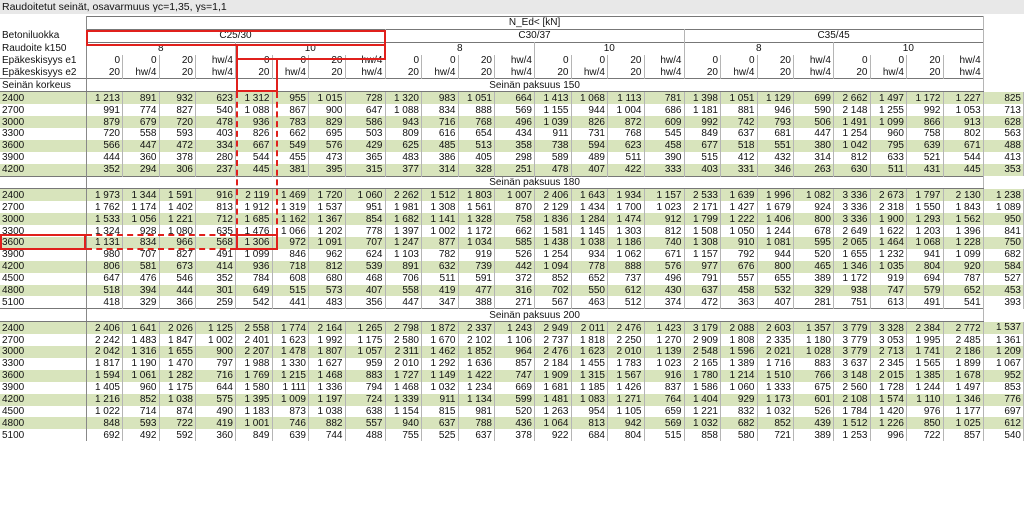 Image resolution: width=1024 pixels, height=526 pixels. I want to click on value-cell: 281, so click(813, 302).